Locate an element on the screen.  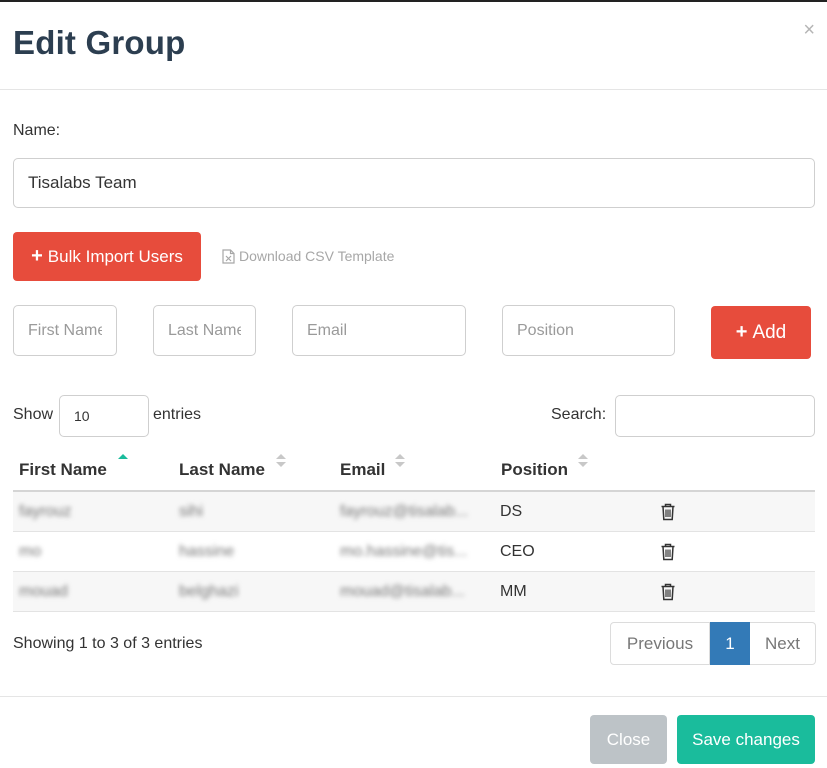
first-name-field is located at coordinates (65, 330).